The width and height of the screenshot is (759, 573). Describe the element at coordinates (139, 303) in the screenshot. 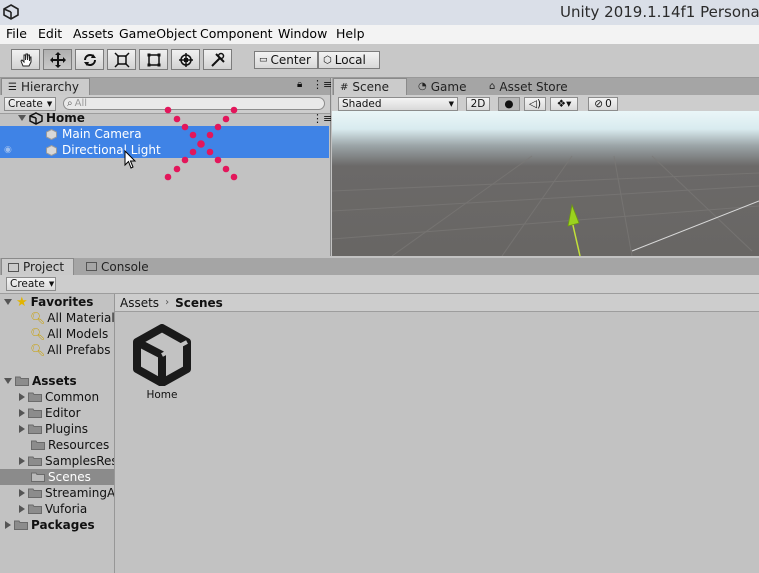

I see `breadcrumb-assets: Assets` at that location.